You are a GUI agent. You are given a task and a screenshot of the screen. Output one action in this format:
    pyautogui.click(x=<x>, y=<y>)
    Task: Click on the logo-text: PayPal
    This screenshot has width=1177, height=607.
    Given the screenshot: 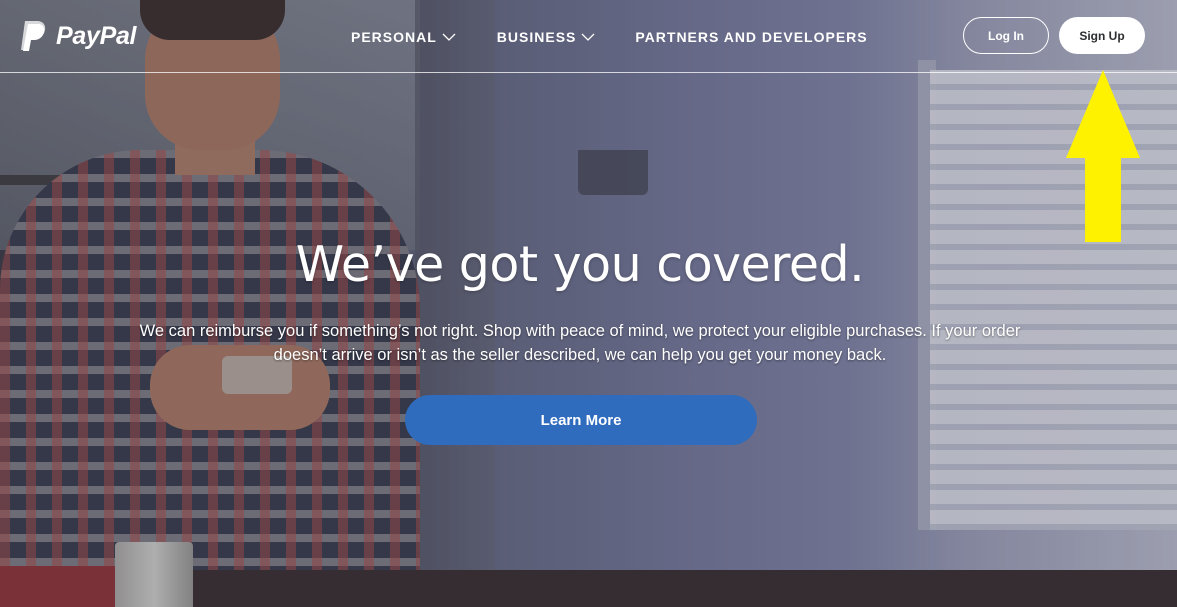 What is the action you would take?
    pyautogui.click(x=96, y=35)
    